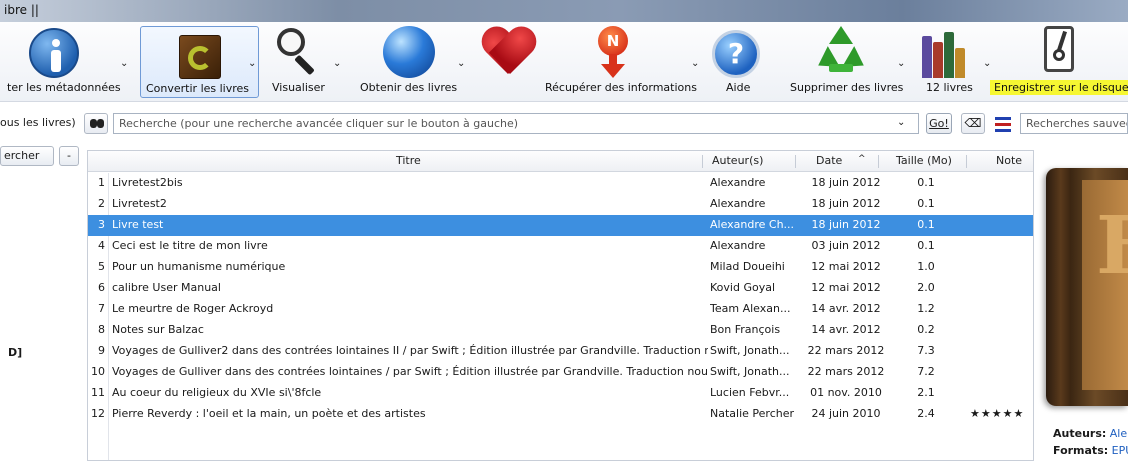 This screenshot has width=1128, height=461. I want to click on convert-books-dropdown: ⌄, so click(252, 63).